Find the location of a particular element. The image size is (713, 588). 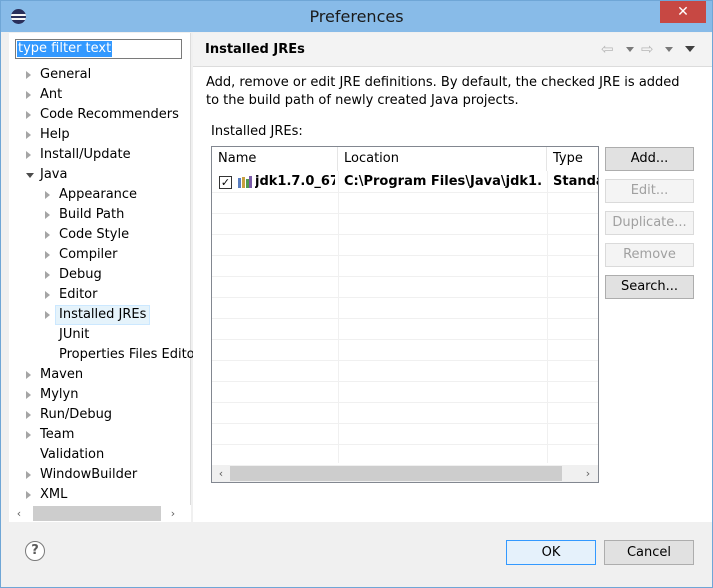

tree-item: Run/Debug is located at coordinates (100, 415).